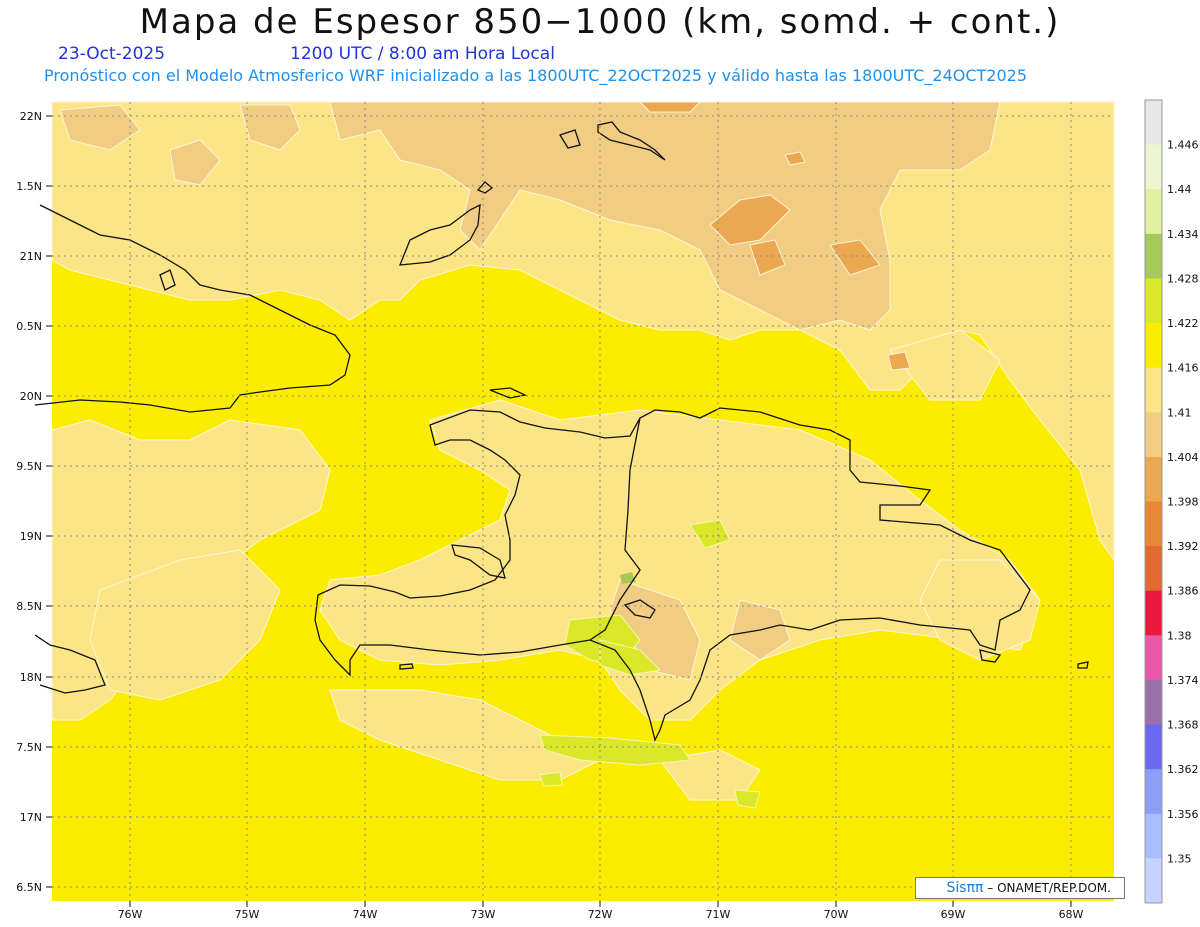  I want to click on lat-label: 20N, so click(31, 396).